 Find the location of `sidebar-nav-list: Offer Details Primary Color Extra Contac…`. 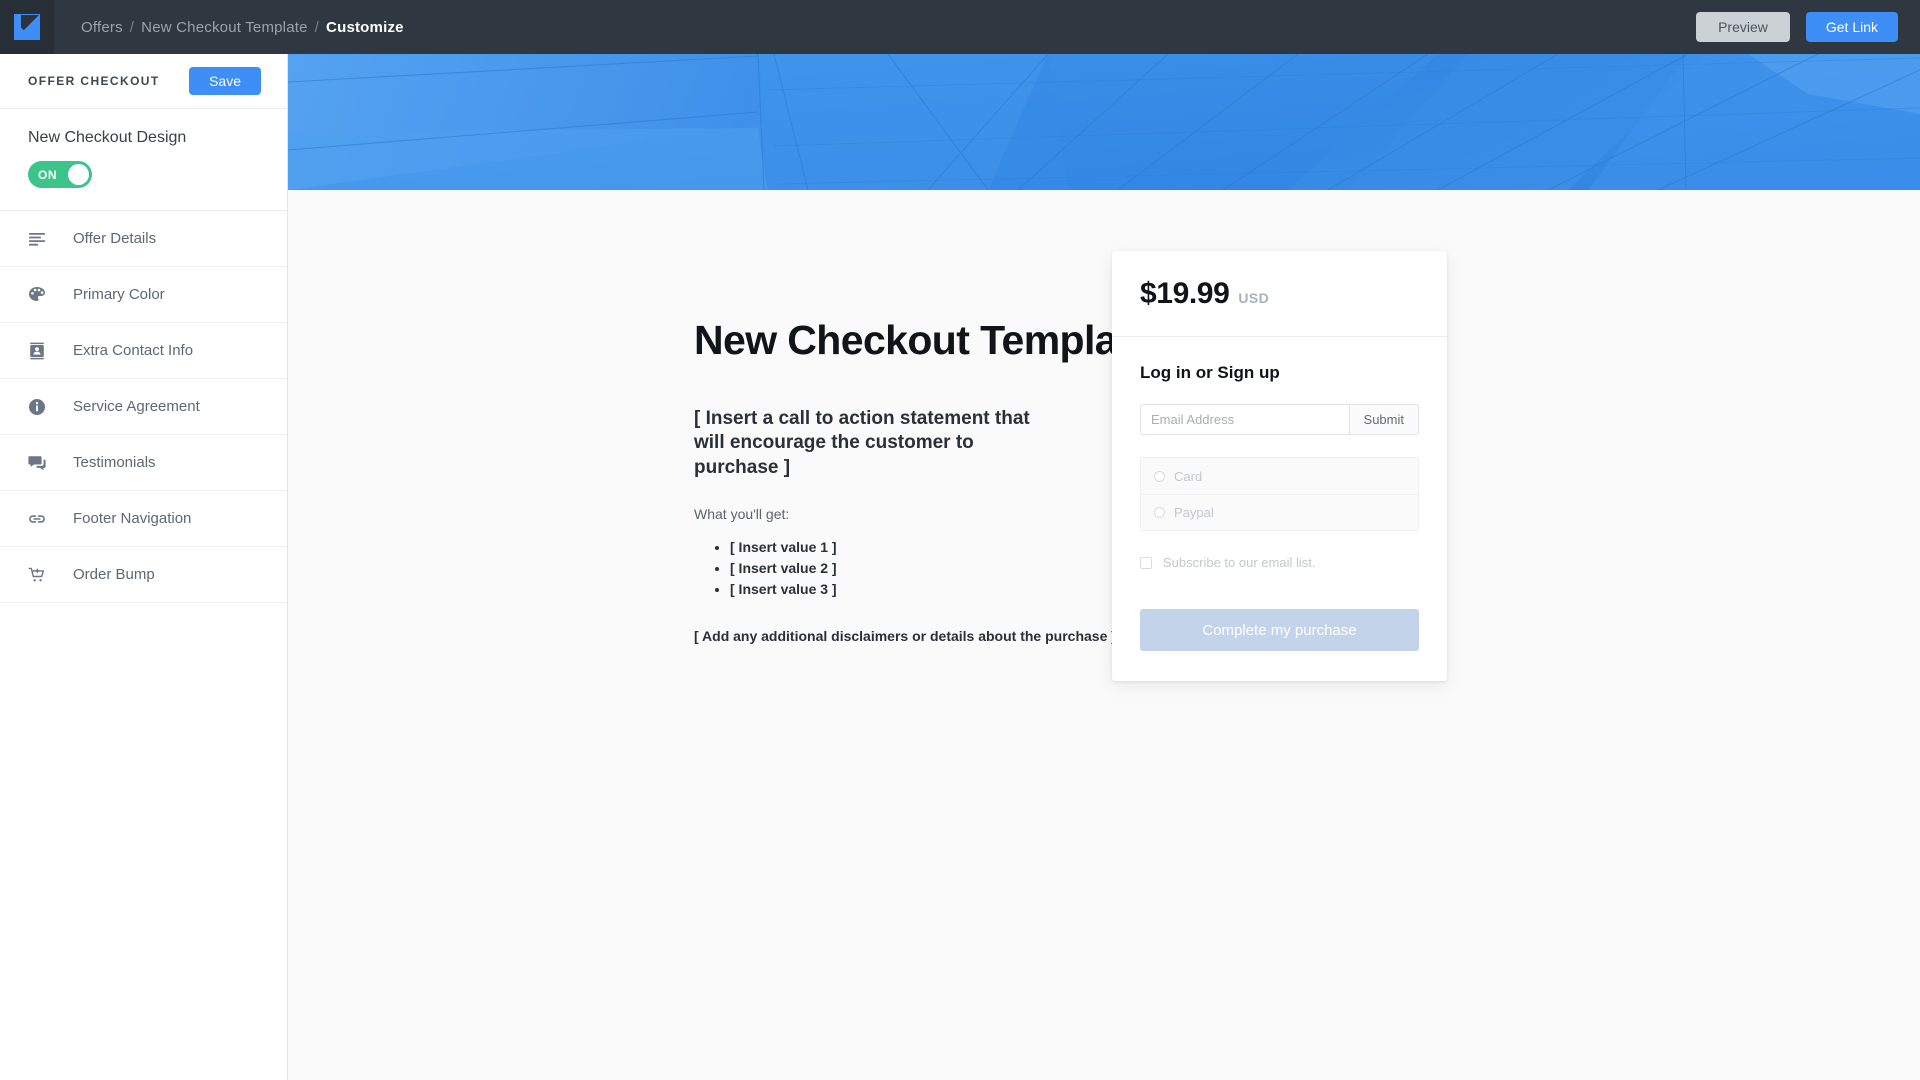

sidebar-nav-list: Offer Details Primary Color Extra Contac… is located at coordinates (143, 407).